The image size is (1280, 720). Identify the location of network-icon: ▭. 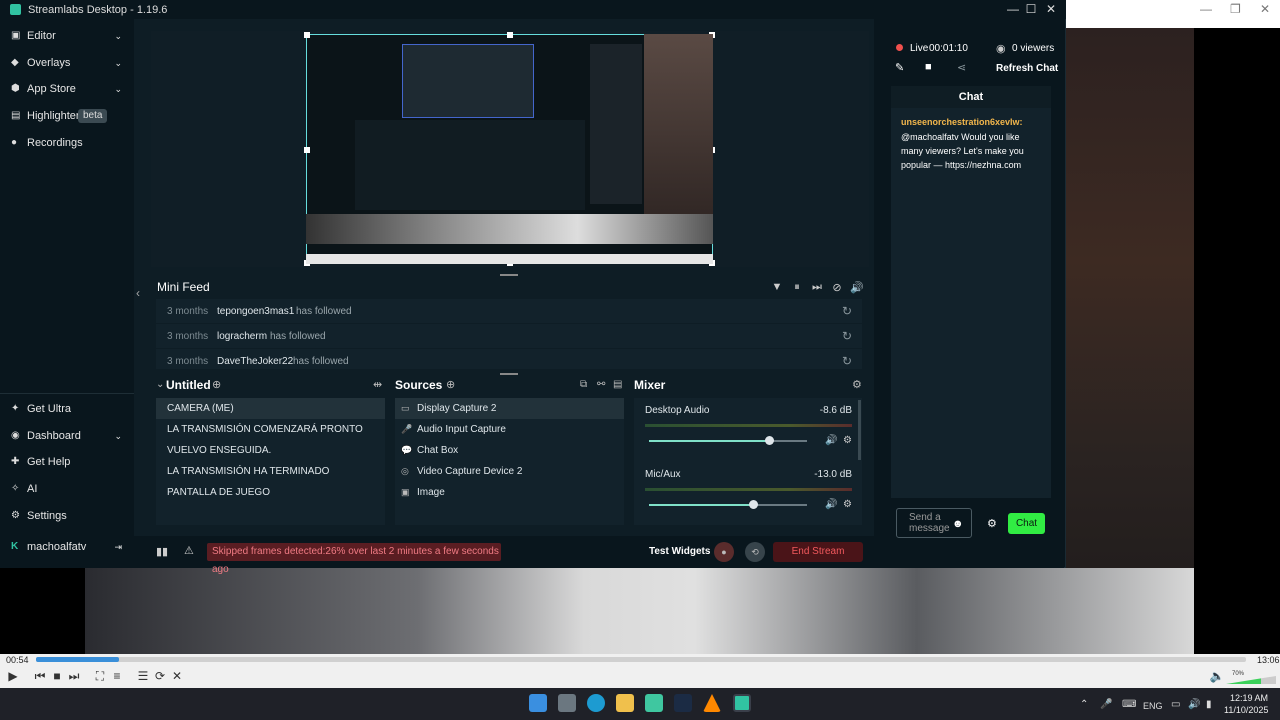
(1175, 704).